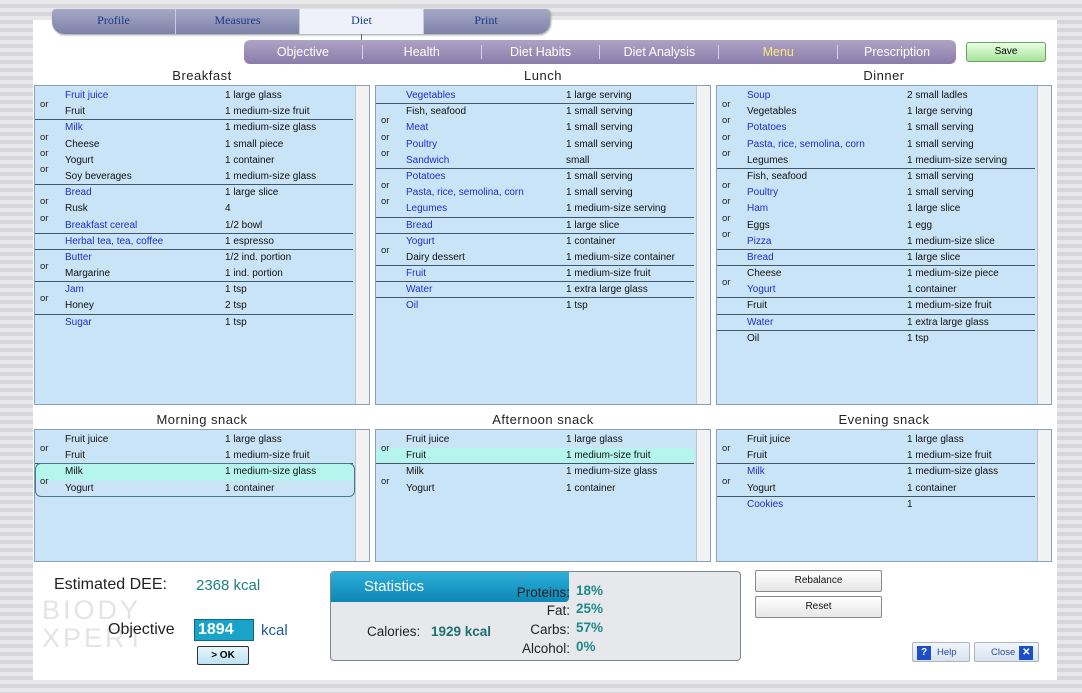 The height and width of the screenshot is (693, 1082). What do you see at coordinates (194, 206) in the screenshot?
I see `meal-row: or Rusk 4` at bounding box center [194, 206].